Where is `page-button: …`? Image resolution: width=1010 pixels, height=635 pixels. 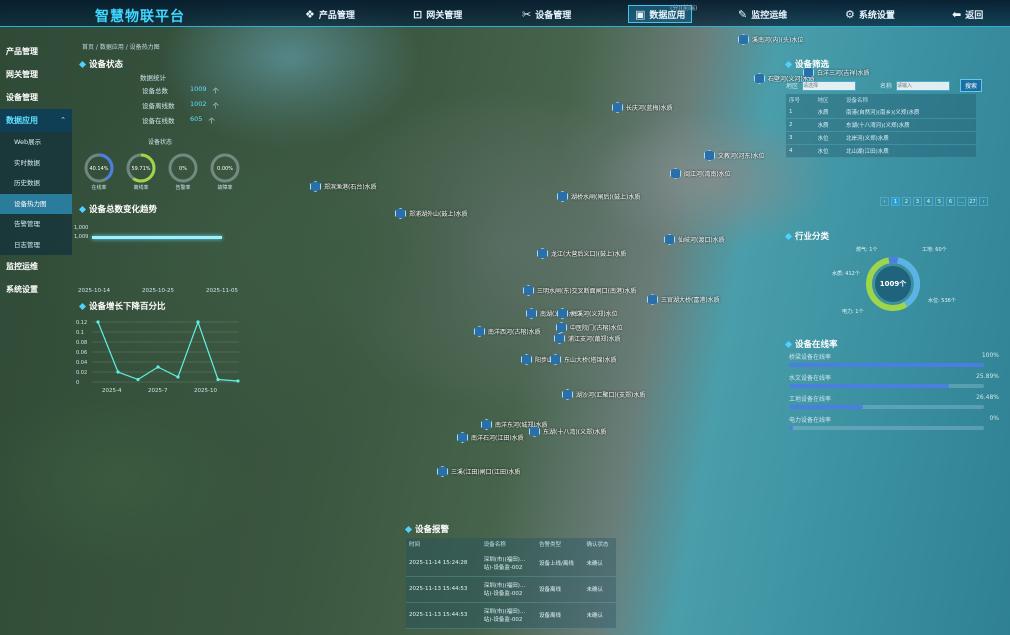
page-button: … is located at coordinates (961, 201).